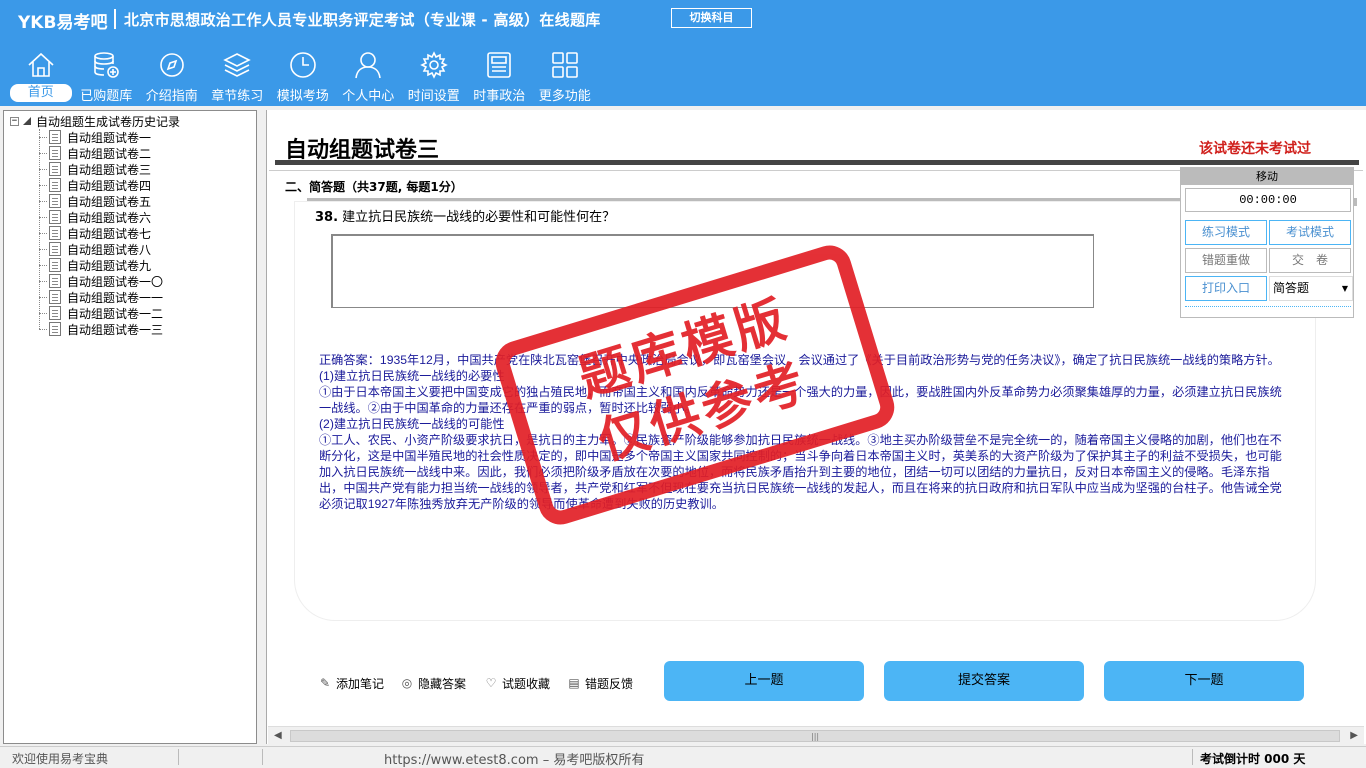 Image resolution: width=1366 pixels, height=768 pixels. What do you see at coordinates (368, 96) in the screenshot?
I see `nav-profile-label: 个人中心` at bounding box center [368, 96].